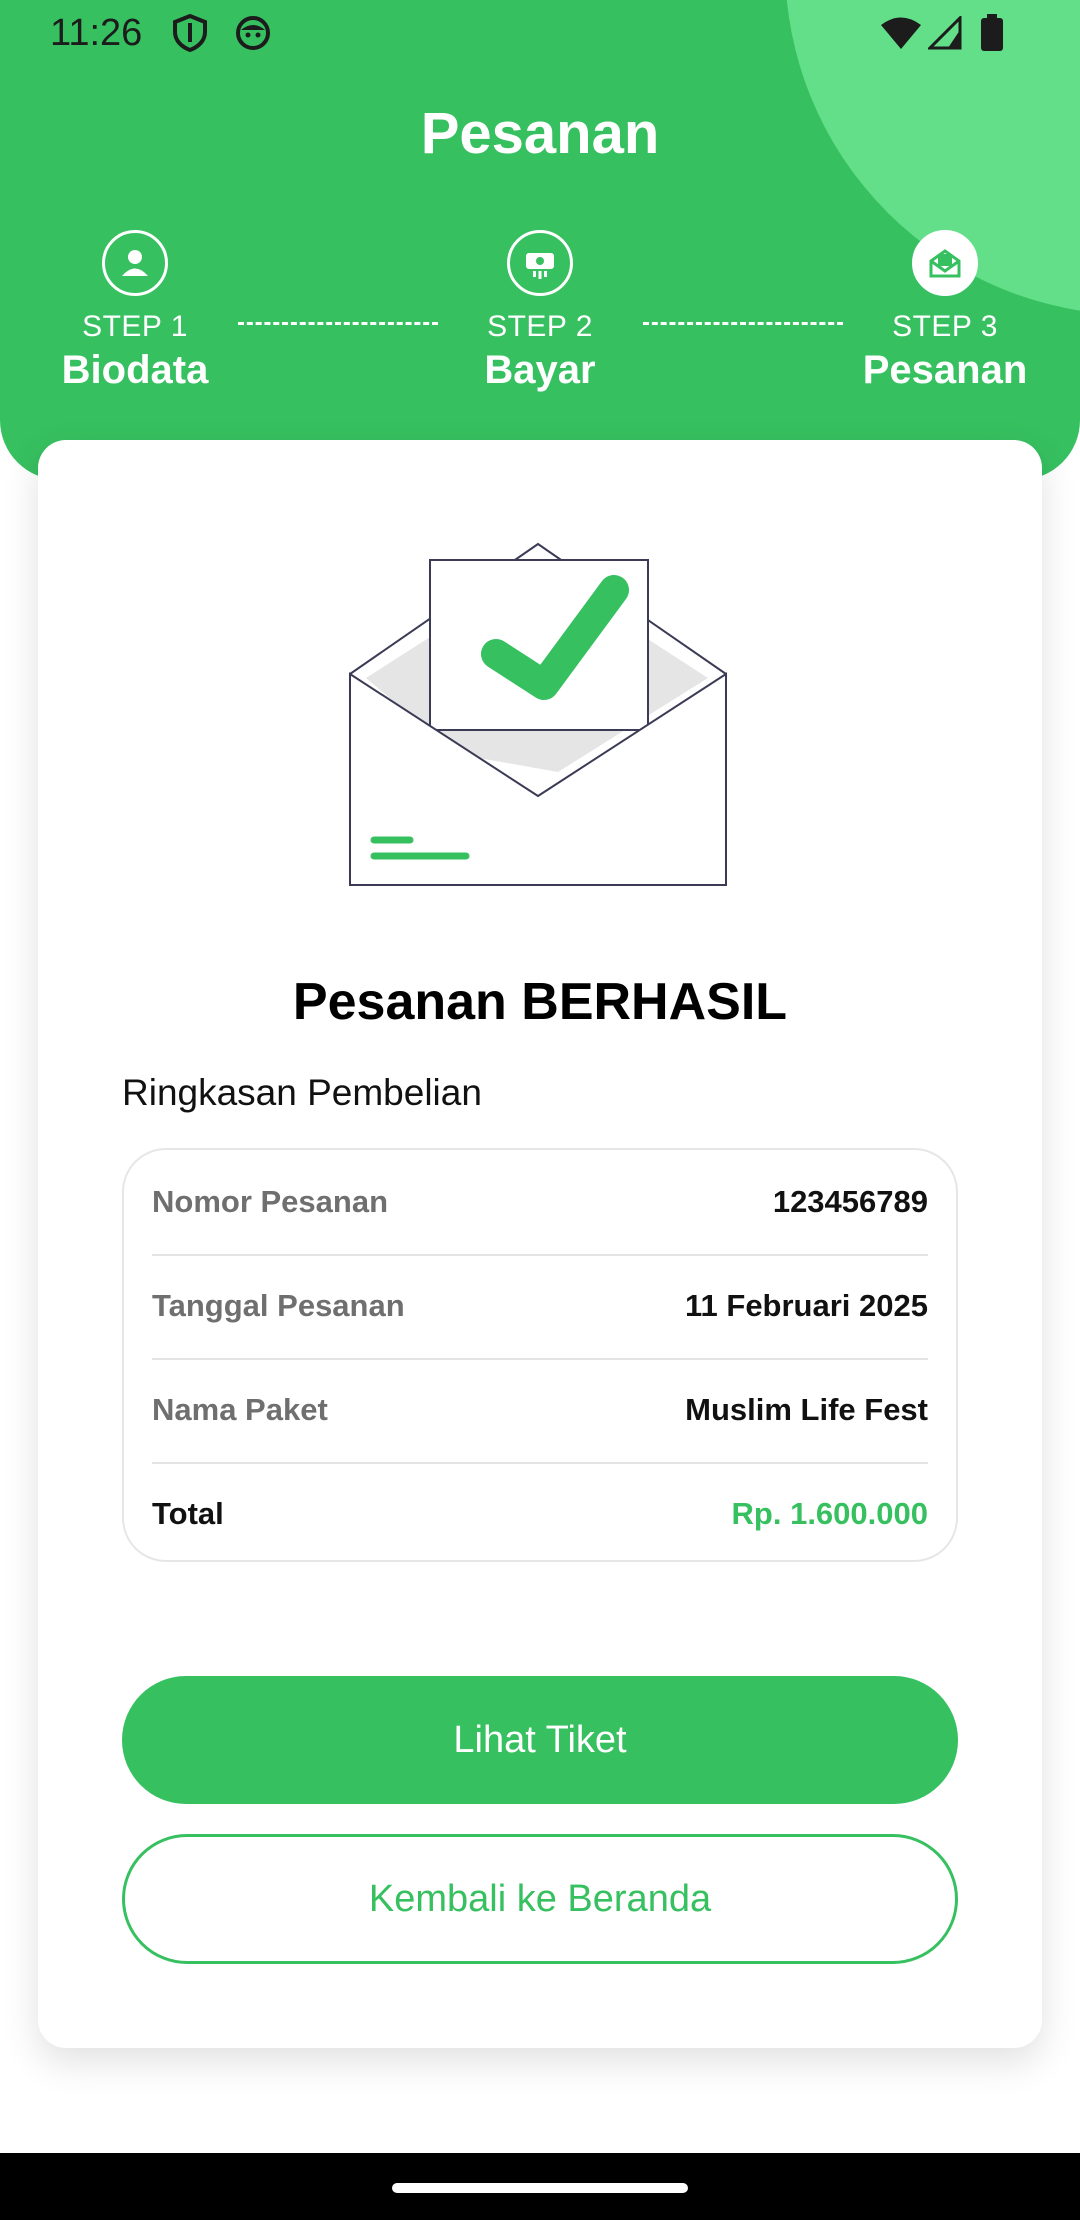 This screenshot has width=1080, height=2220. What do you see at coordinates (901, 35) in the screenshot?
I see `wifi-icon` at bounding box center [901, 35].